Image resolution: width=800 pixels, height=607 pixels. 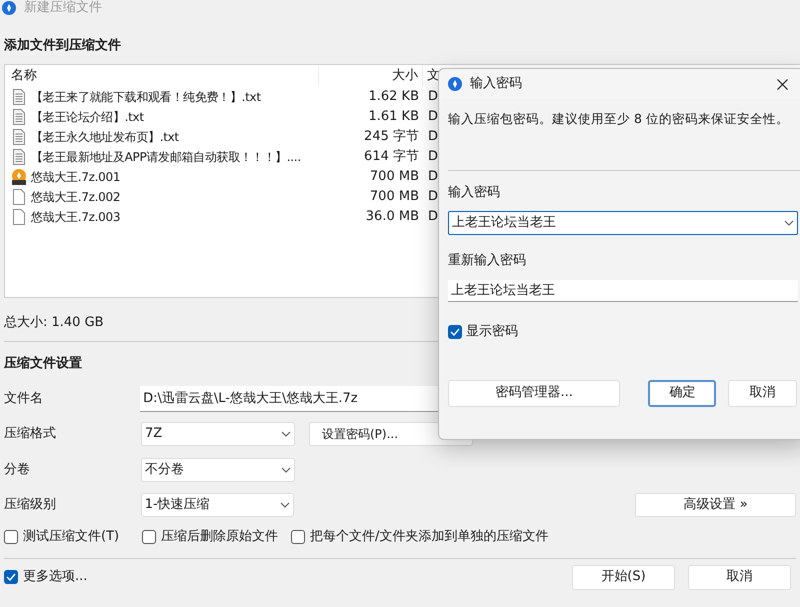 What do you see at coordinates (71, 537) in the screenshot?
I see `checkbox-label: 测试压缩文件(T)` at bounding box center [71, 537].